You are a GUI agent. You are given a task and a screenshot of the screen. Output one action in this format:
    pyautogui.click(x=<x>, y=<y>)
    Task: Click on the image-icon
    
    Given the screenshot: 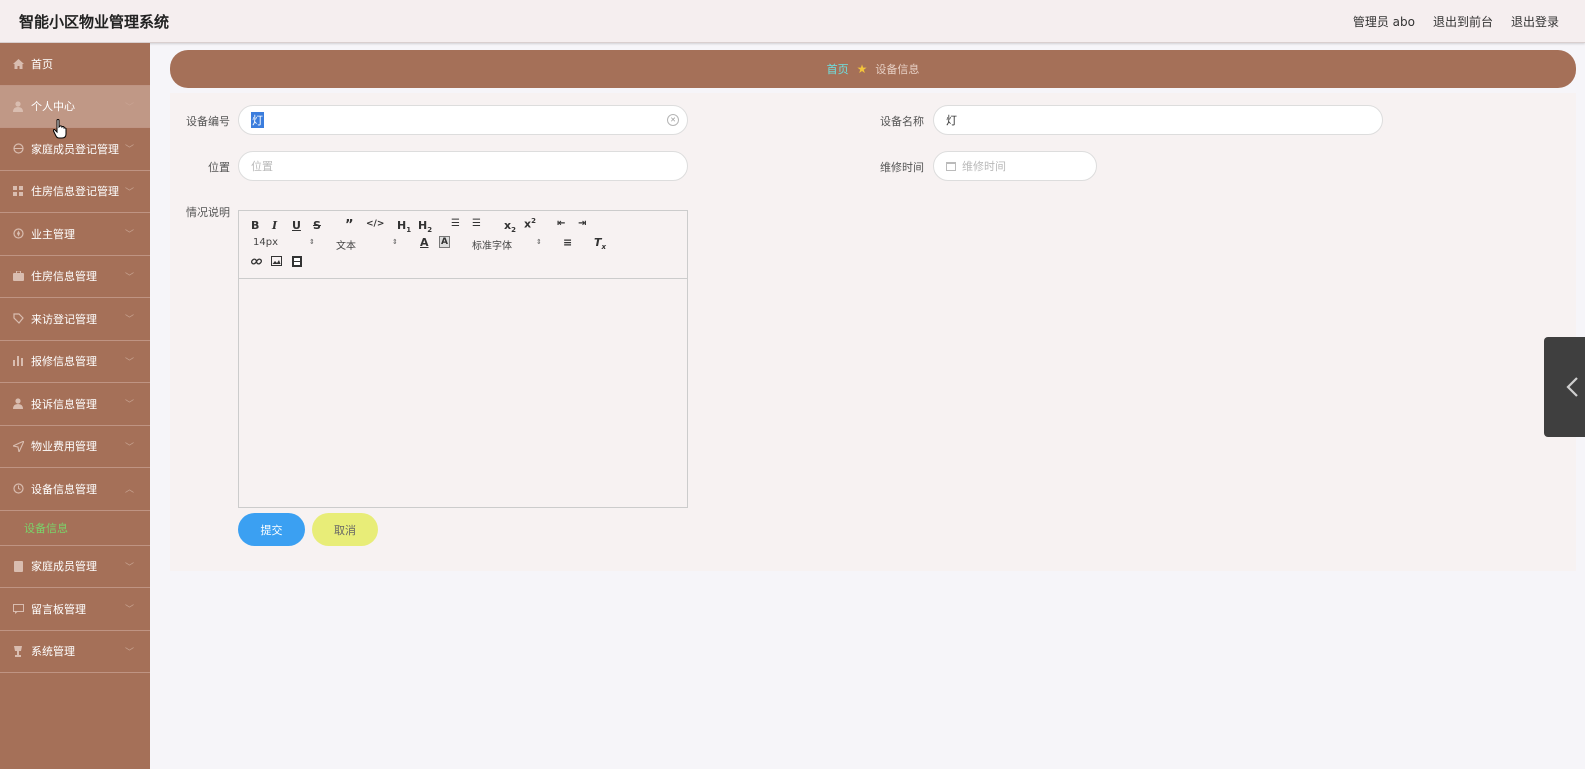 What is the action you would take?
    pyautogui.click(x=276, y=262)
    